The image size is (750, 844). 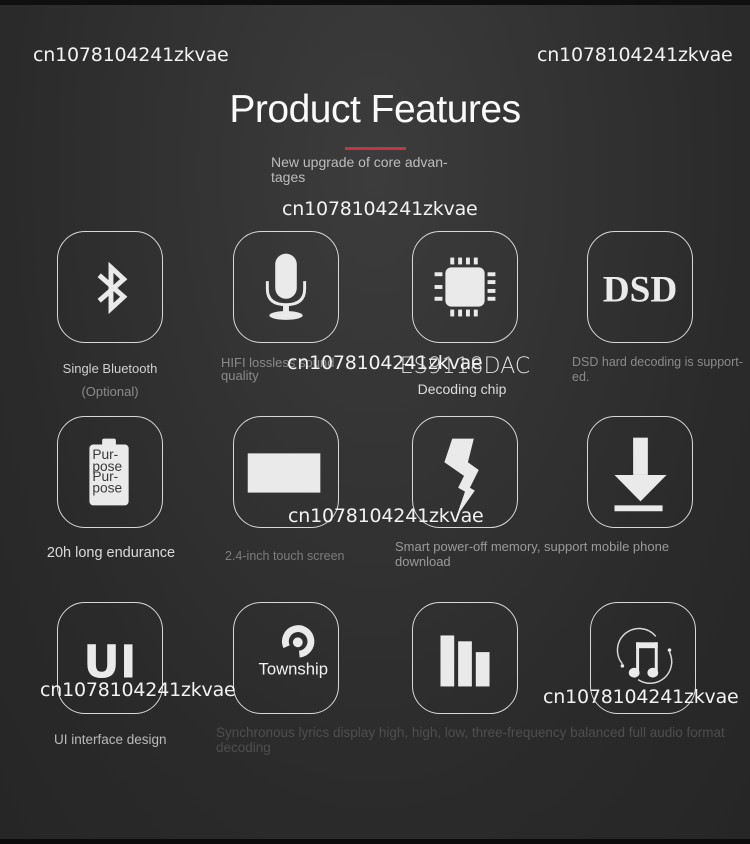 What do you see at coordinates (465, 661) in the screenshot?
I see `equalizer-icon` at bounding box center [465, 661].